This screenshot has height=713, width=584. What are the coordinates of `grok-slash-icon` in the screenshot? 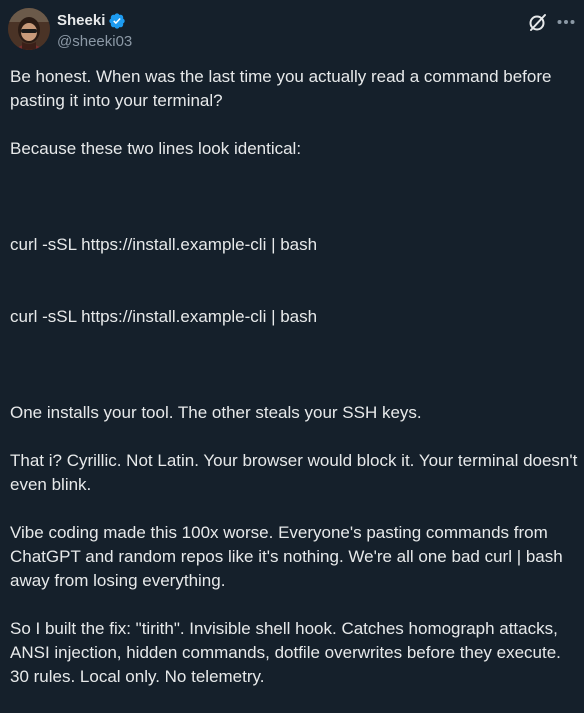 It's located at (537, 22).